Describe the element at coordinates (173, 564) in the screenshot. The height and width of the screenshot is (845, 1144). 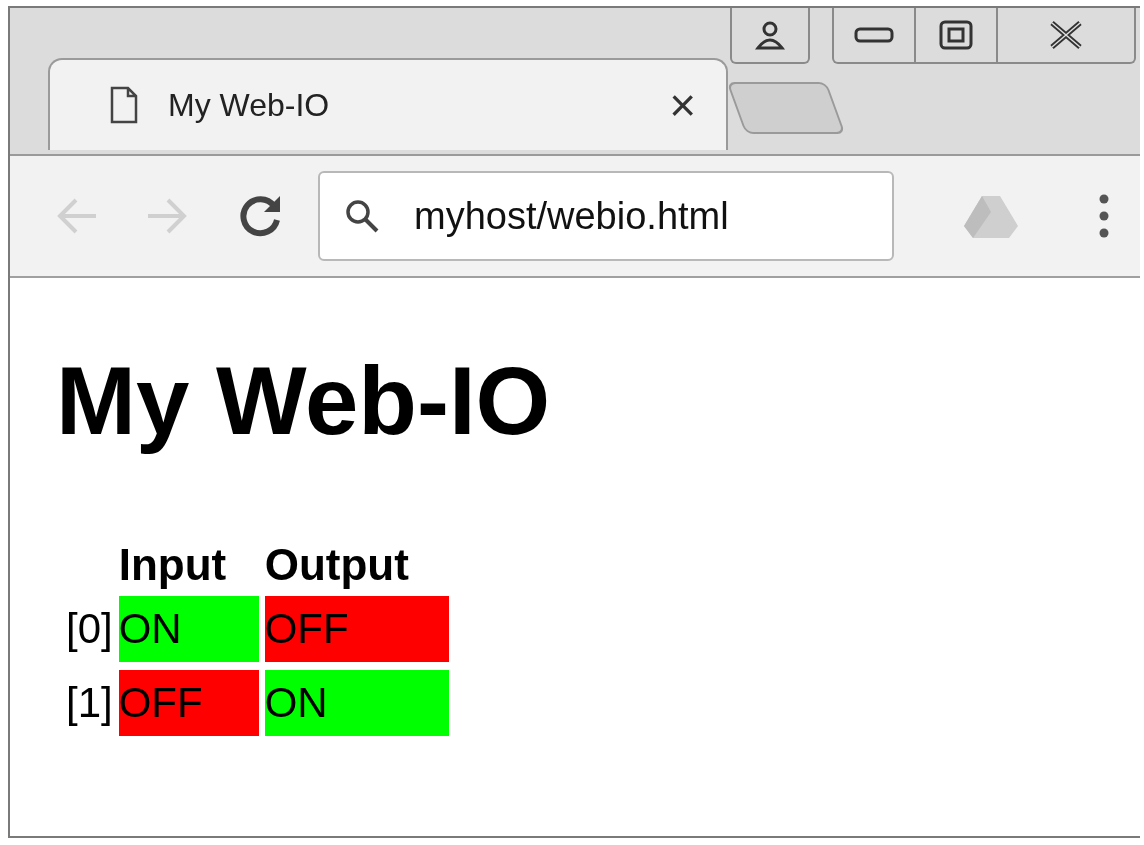
I see `column-header: Input` at that location.